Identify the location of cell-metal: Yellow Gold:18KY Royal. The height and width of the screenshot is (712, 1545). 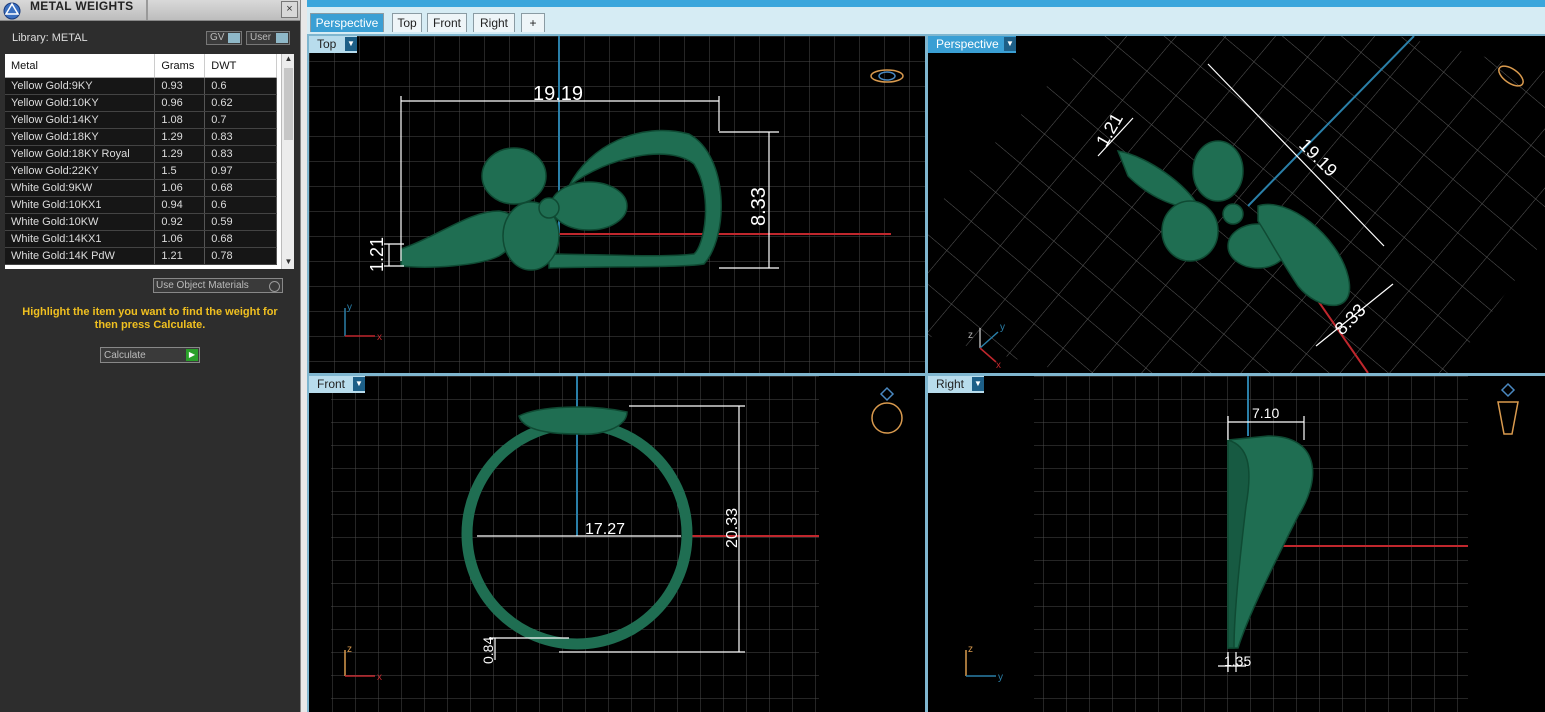
(80, 154).